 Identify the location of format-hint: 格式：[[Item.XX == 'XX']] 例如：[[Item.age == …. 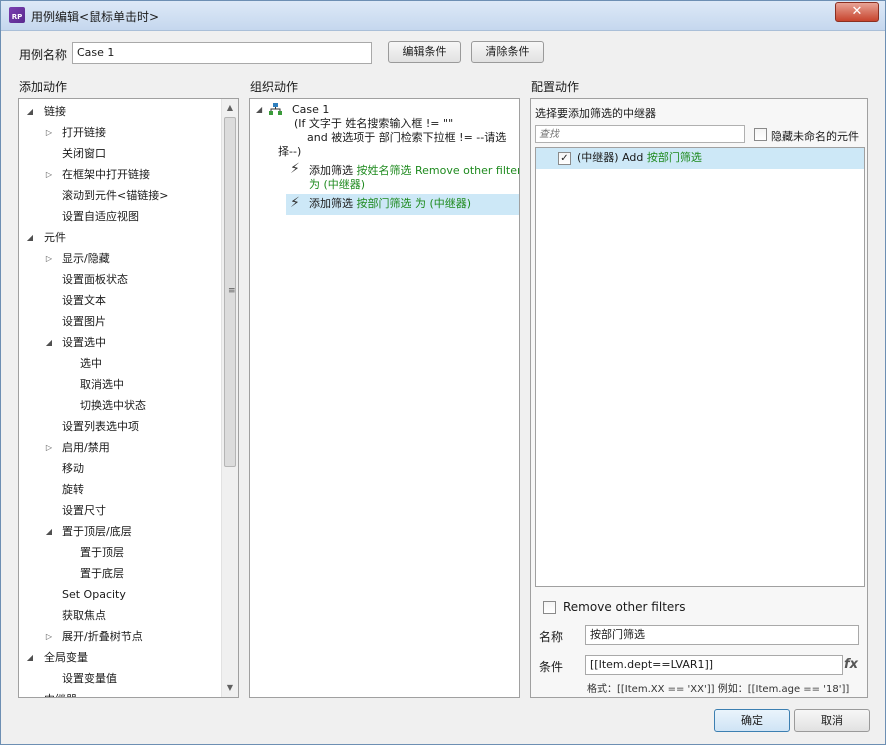
(718, 689).